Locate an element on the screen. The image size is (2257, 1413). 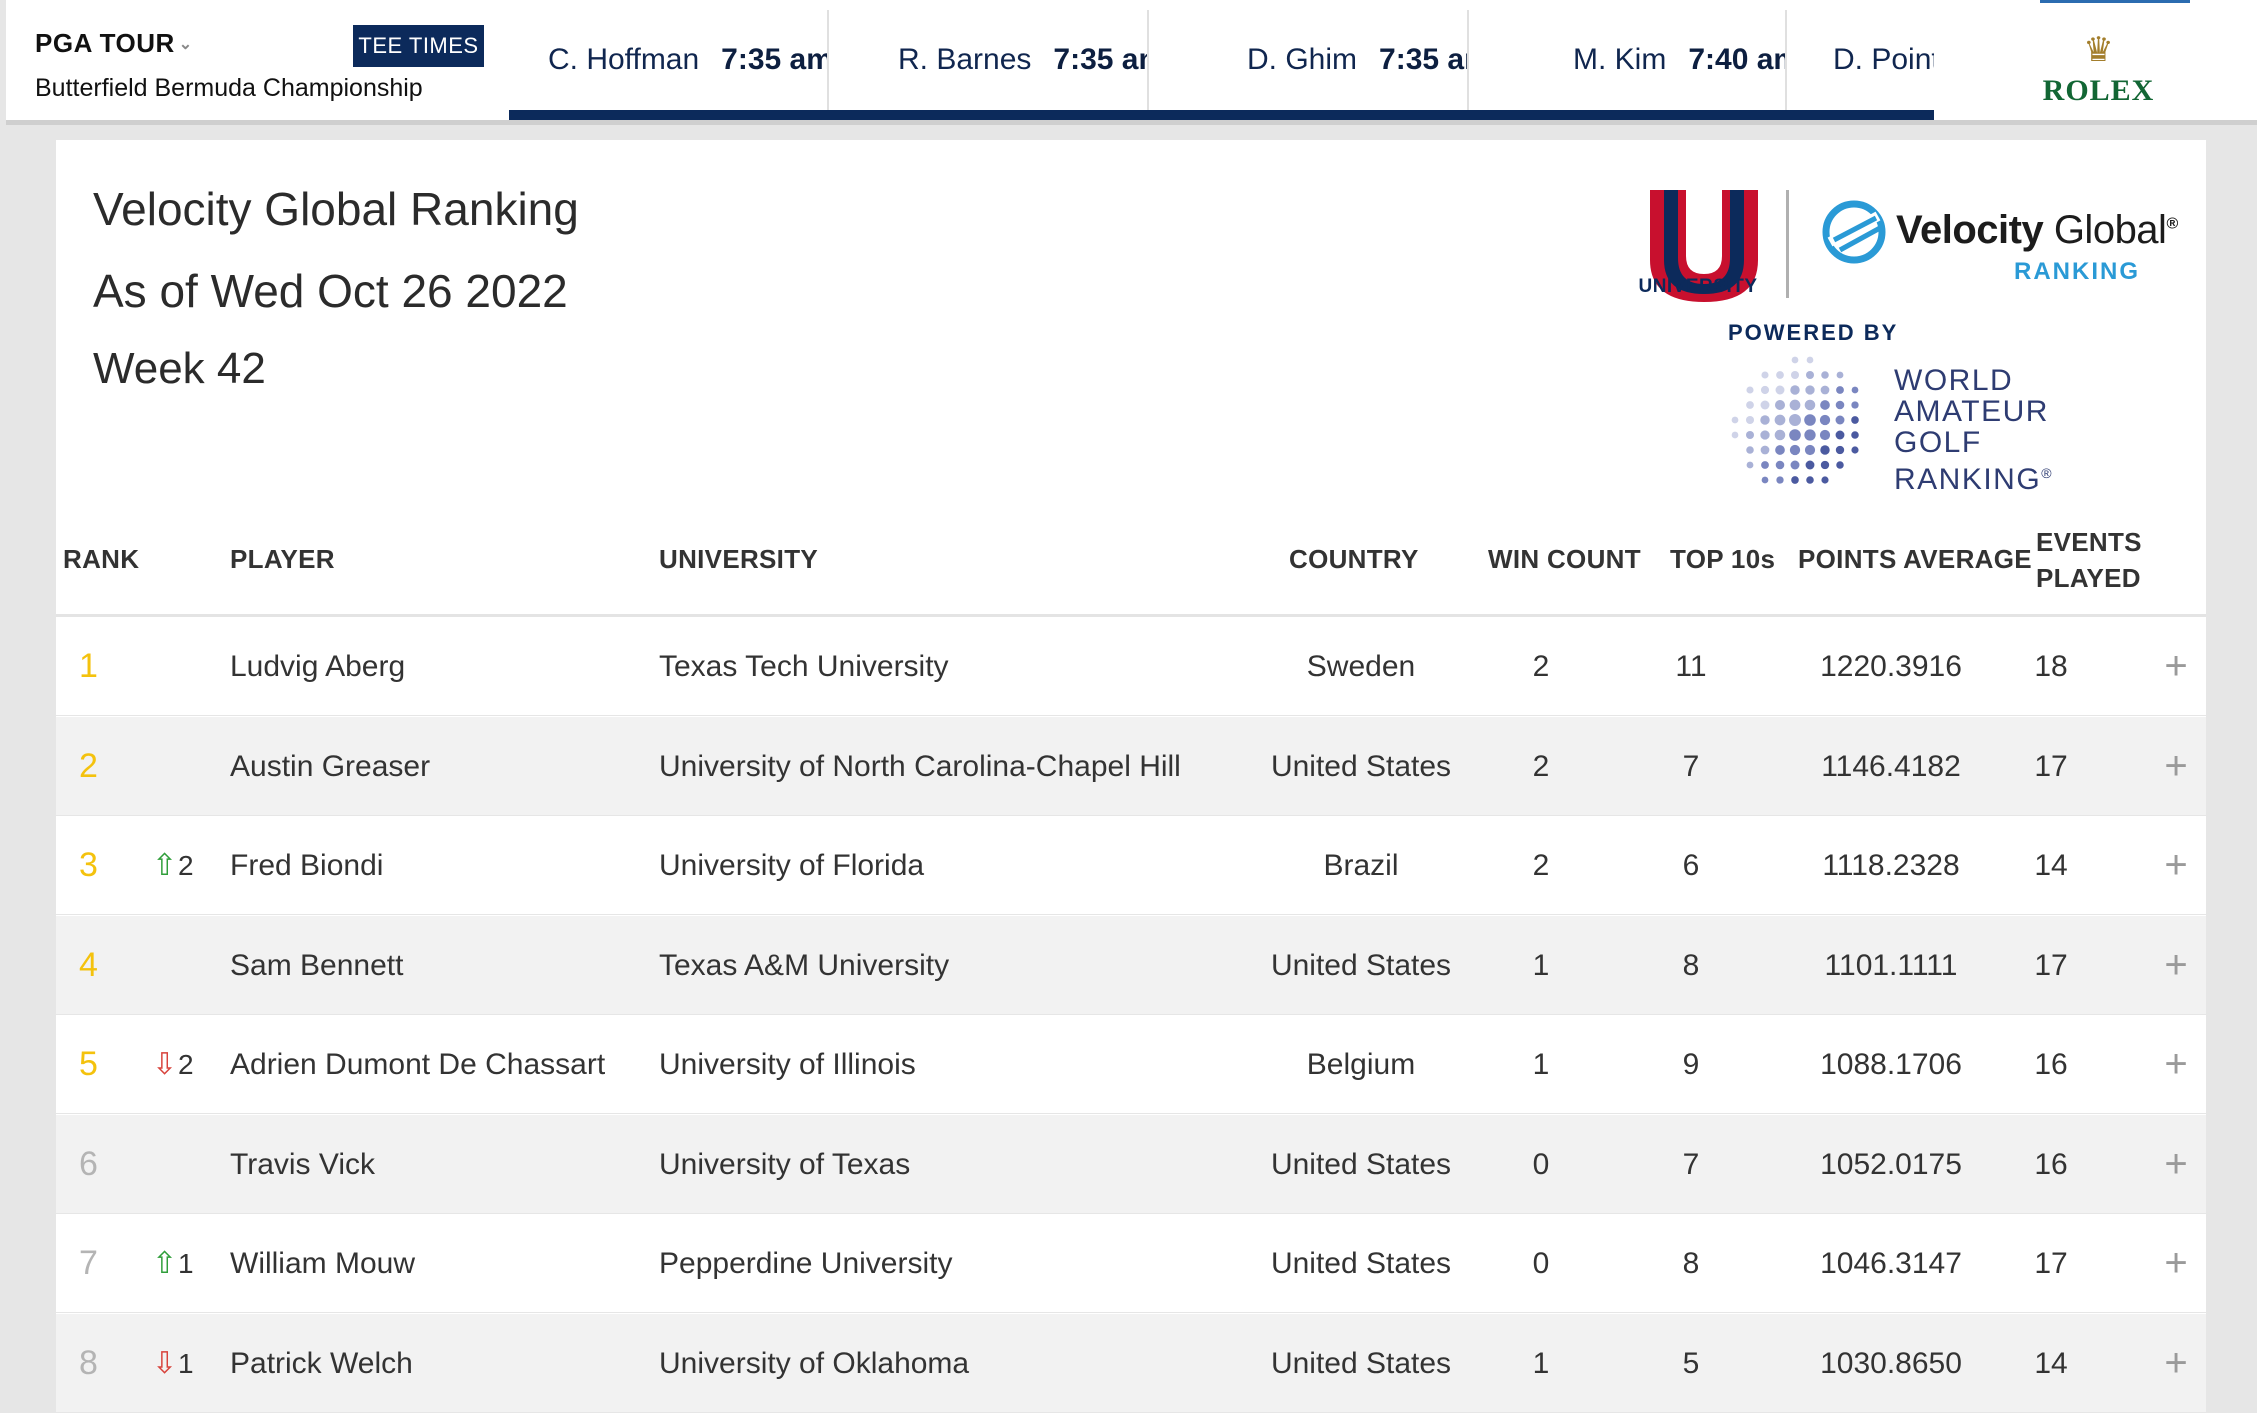
points-average-cell: 1118.2328 is located at coordinates (1891, 865).